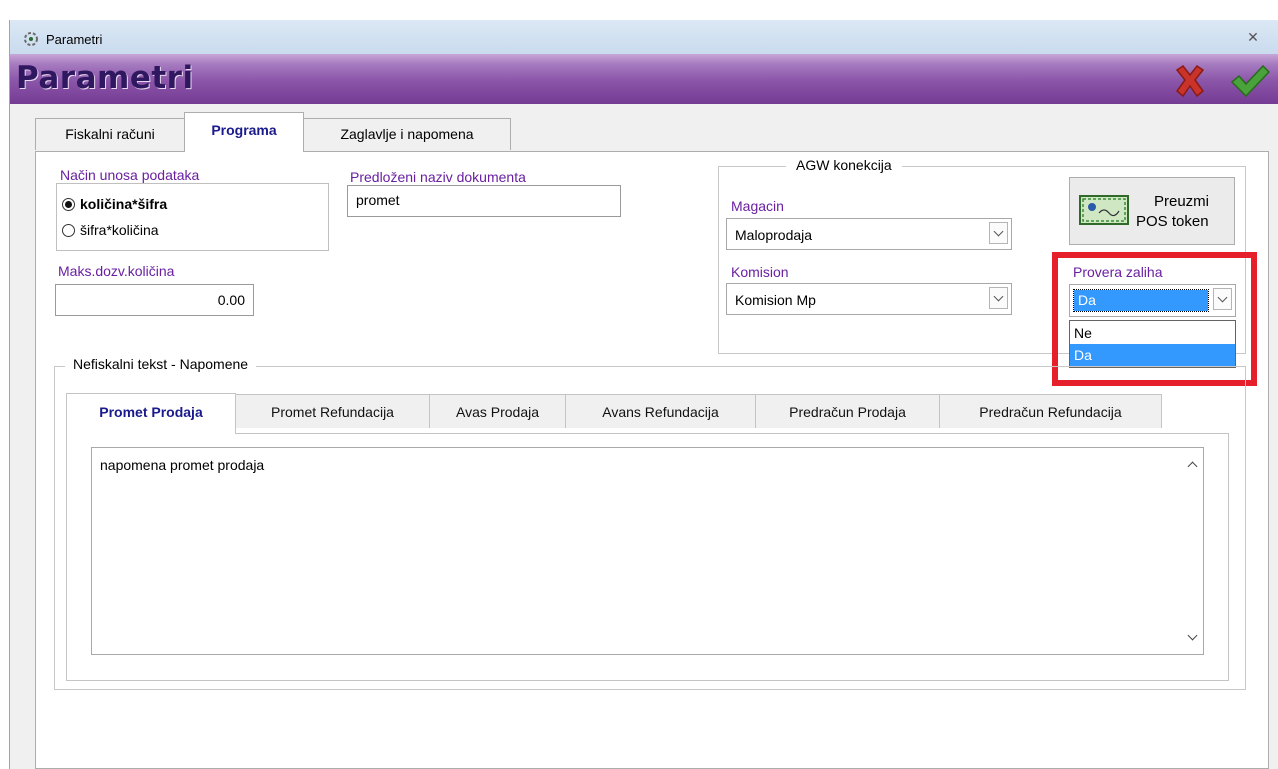 The height and width of the screenshot is (769, 1278). I want to click on tab-fiskalni-racuni: Fiskalni računi, so click(110, 134).